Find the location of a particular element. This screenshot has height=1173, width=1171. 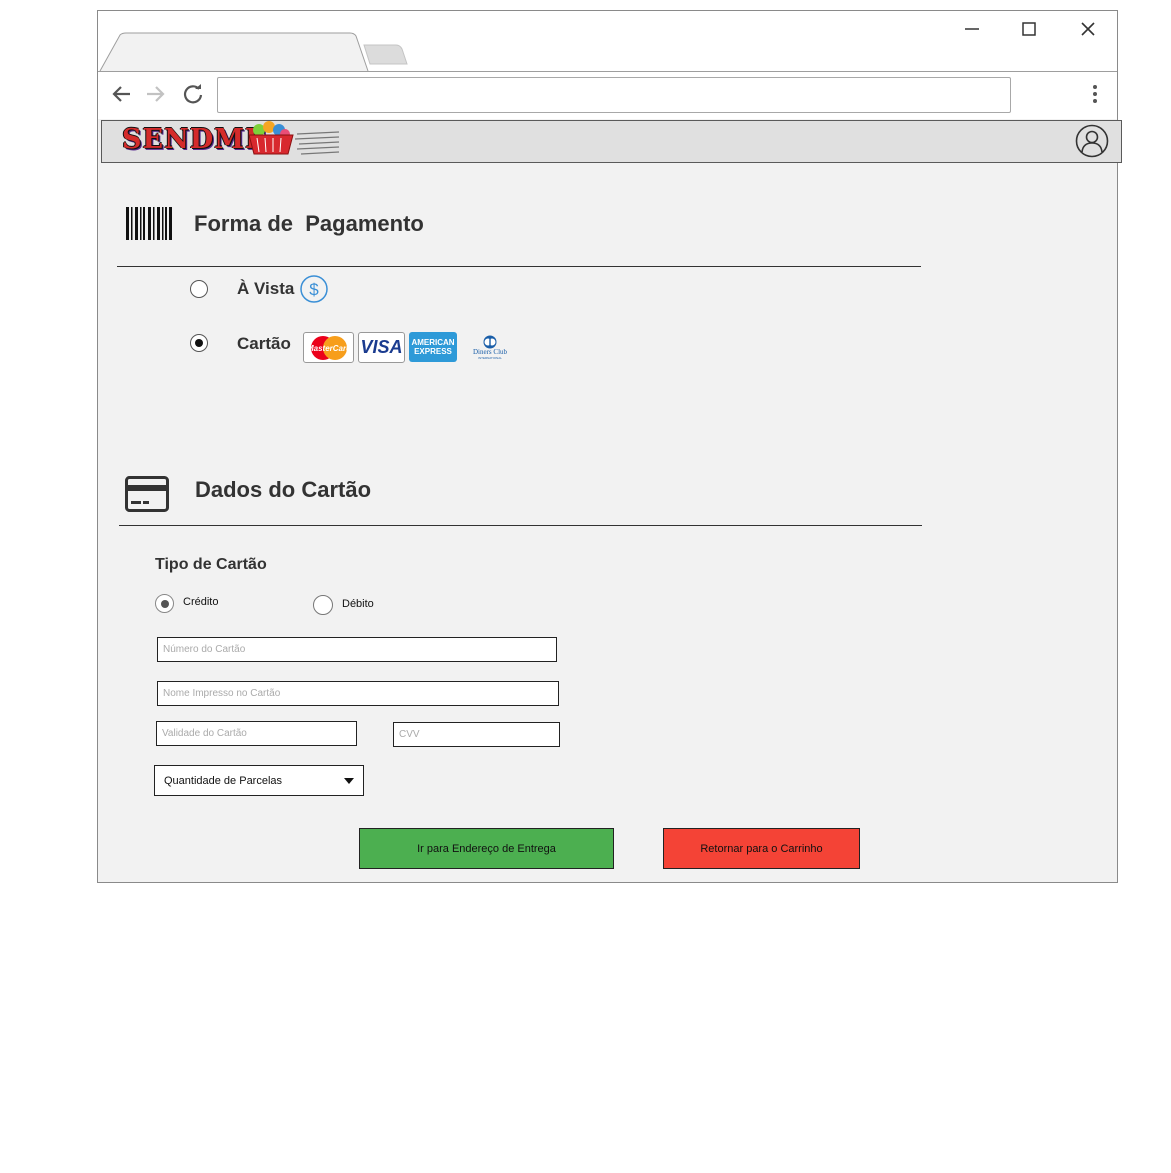

card-number-input is located at coordinates (357, 649).